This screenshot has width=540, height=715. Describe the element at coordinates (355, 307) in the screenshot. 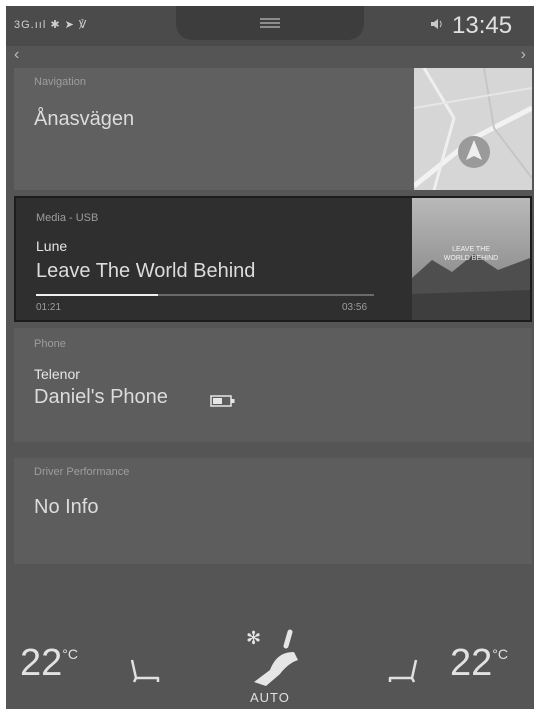

I see `track-duration: 03:56` at that location.